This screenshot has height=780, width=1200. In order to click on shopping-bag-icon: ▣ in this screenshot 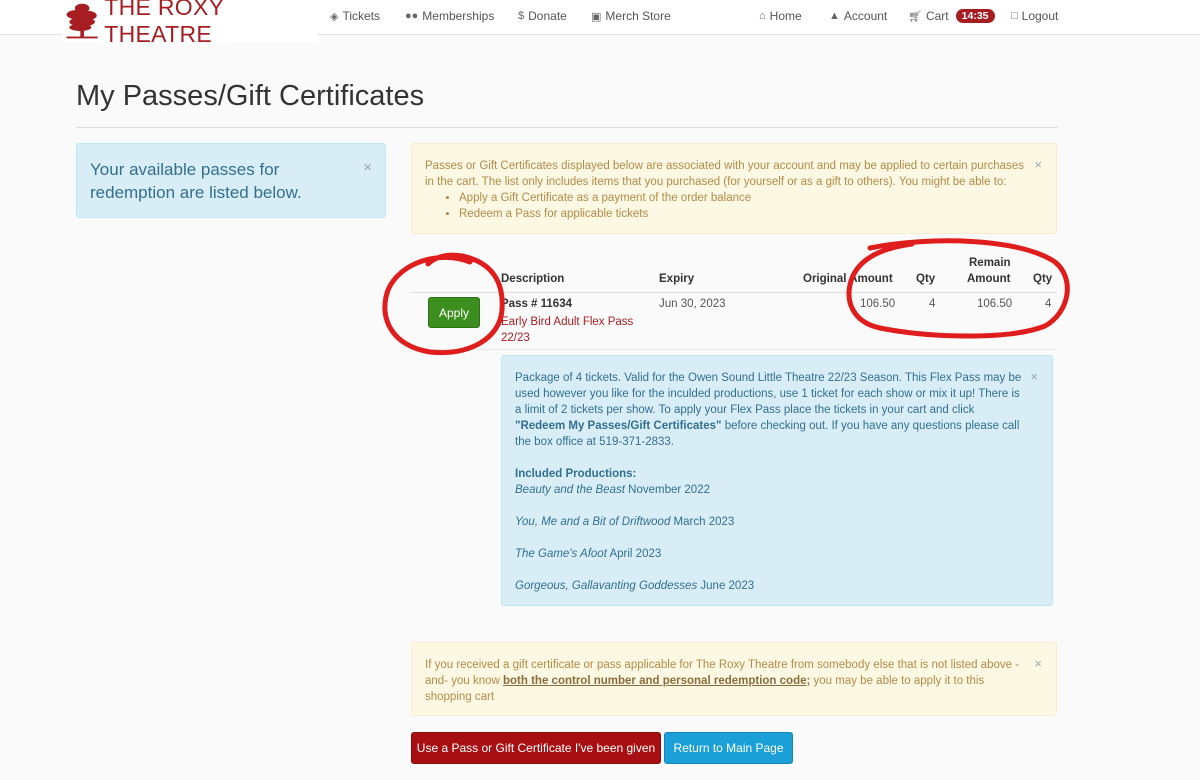, I will do `click(596, 16)`.